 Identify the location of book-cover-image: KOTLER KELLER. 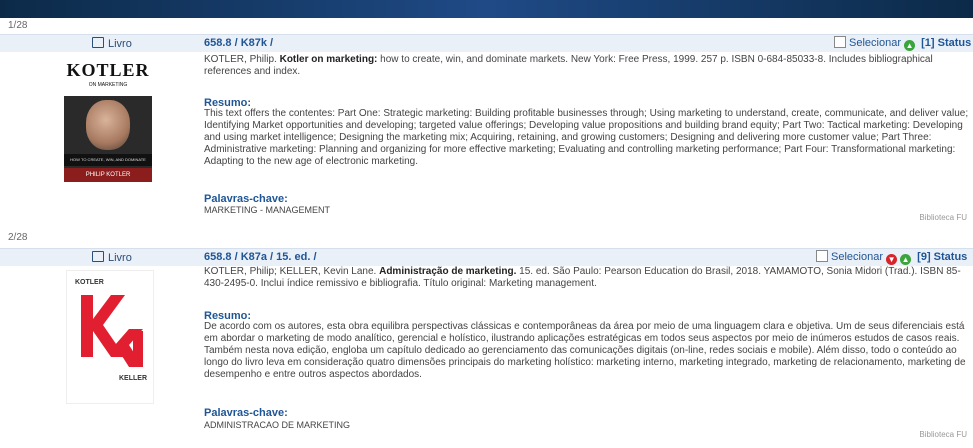
(110, 337).